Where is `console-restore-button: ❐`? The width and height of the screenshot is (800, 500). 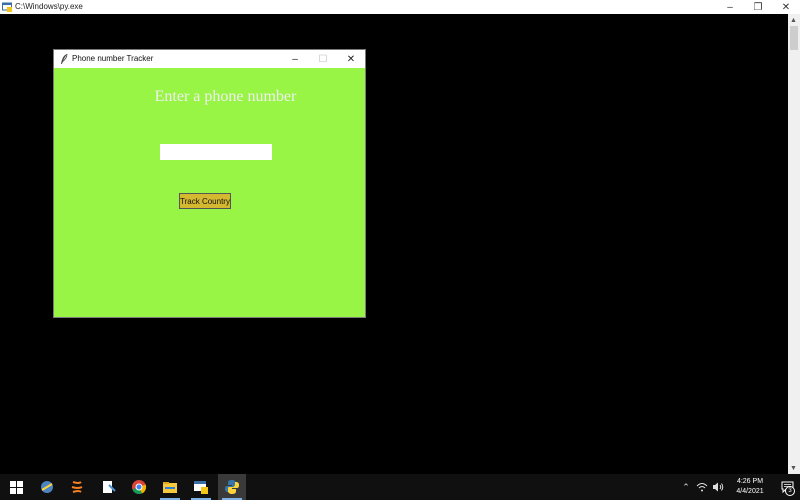
console-restore-button: ❐ is located at coordinates (758, 7).